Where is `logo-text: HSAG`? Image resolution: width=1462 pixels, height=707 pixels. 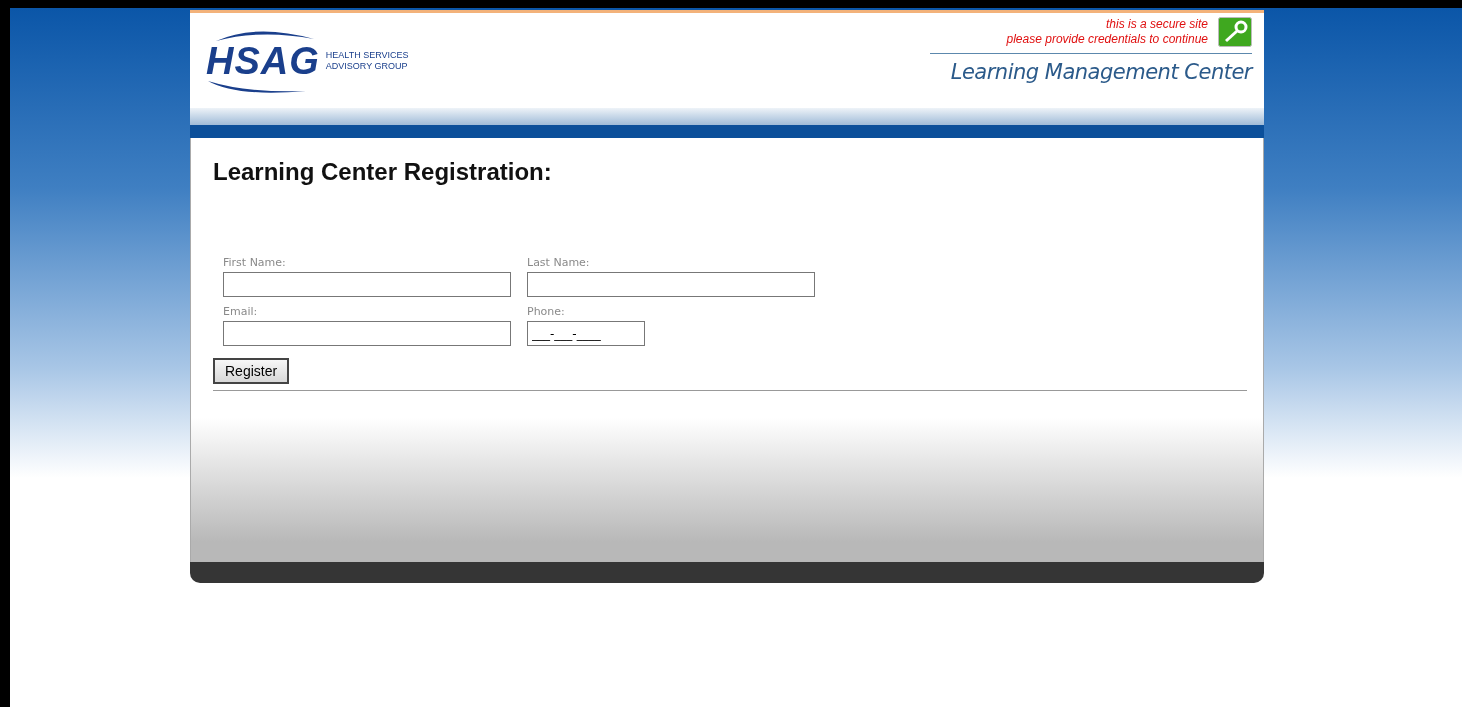 logo-text: HSAG is located at coordinates (263, 60).